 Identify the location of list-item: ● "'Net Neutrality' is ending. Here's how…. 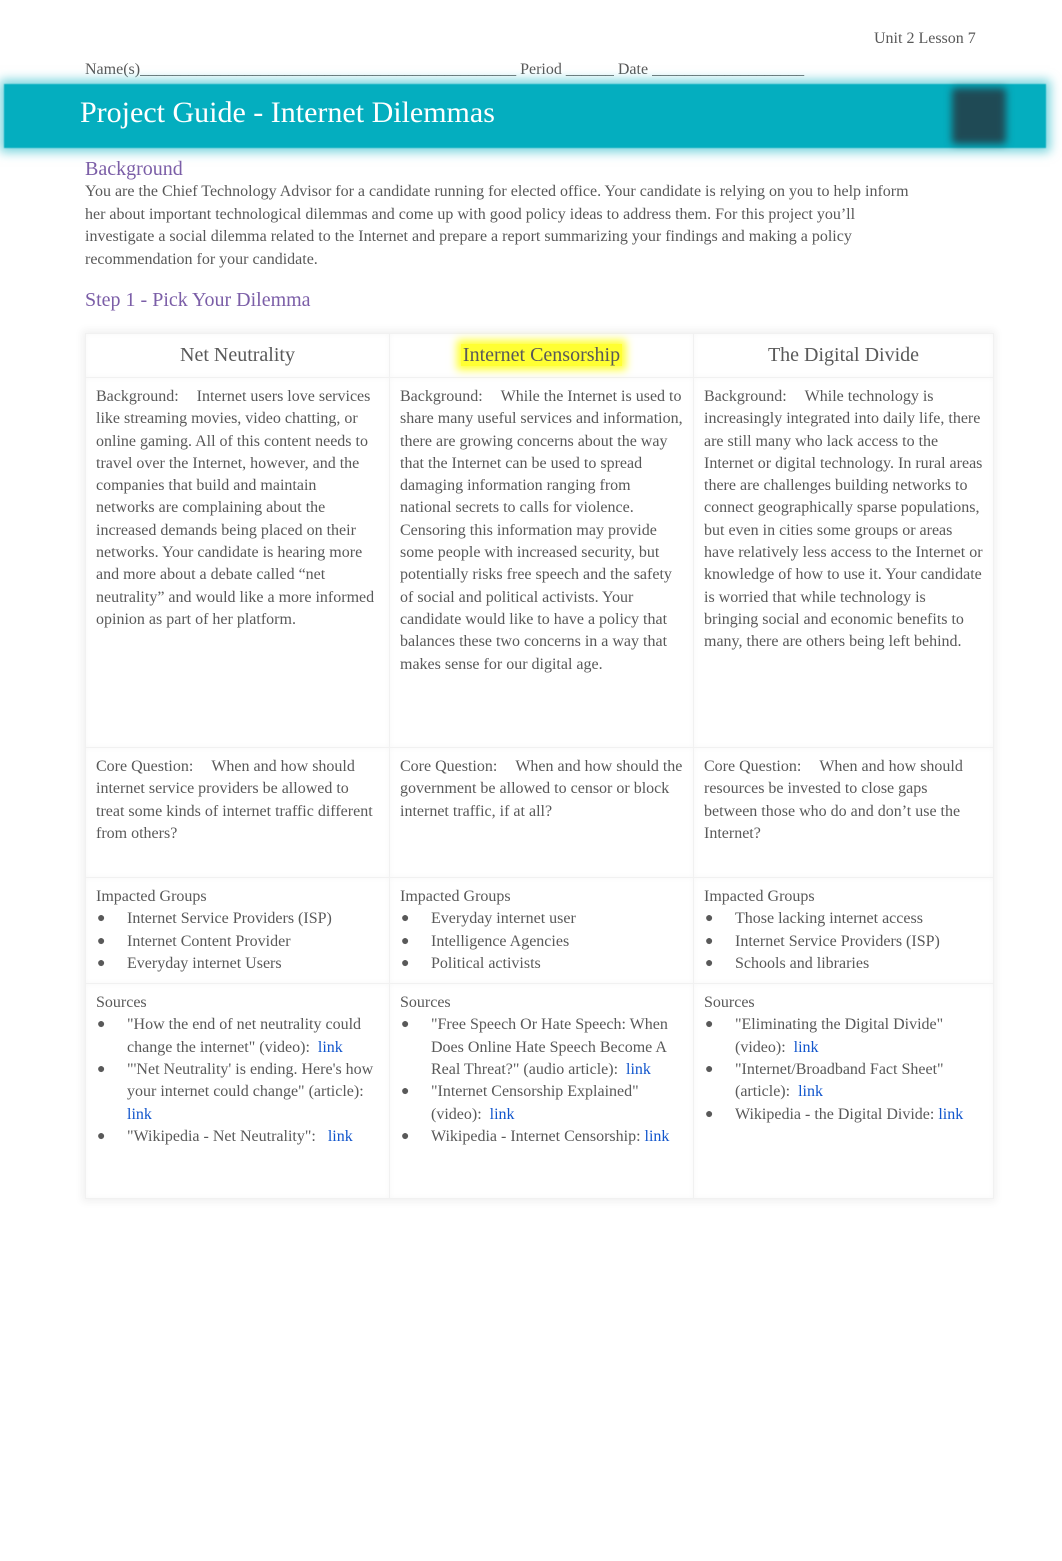
(237, 1092).